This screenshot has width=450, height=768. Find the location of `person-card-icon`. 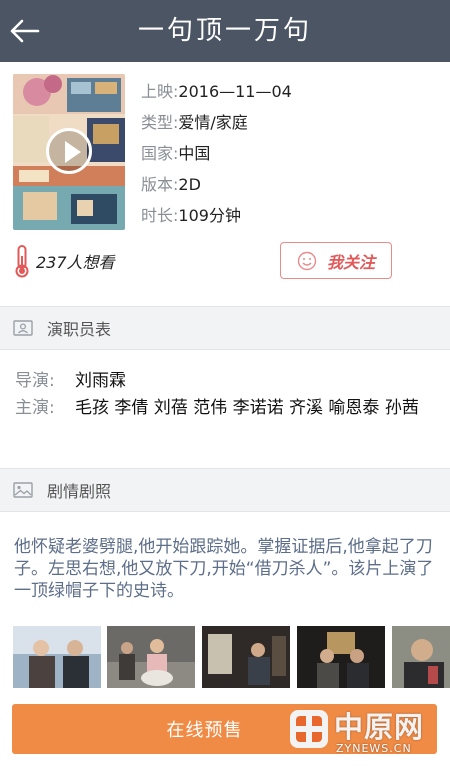

person-card-icon is located at coordinates (23, 328).